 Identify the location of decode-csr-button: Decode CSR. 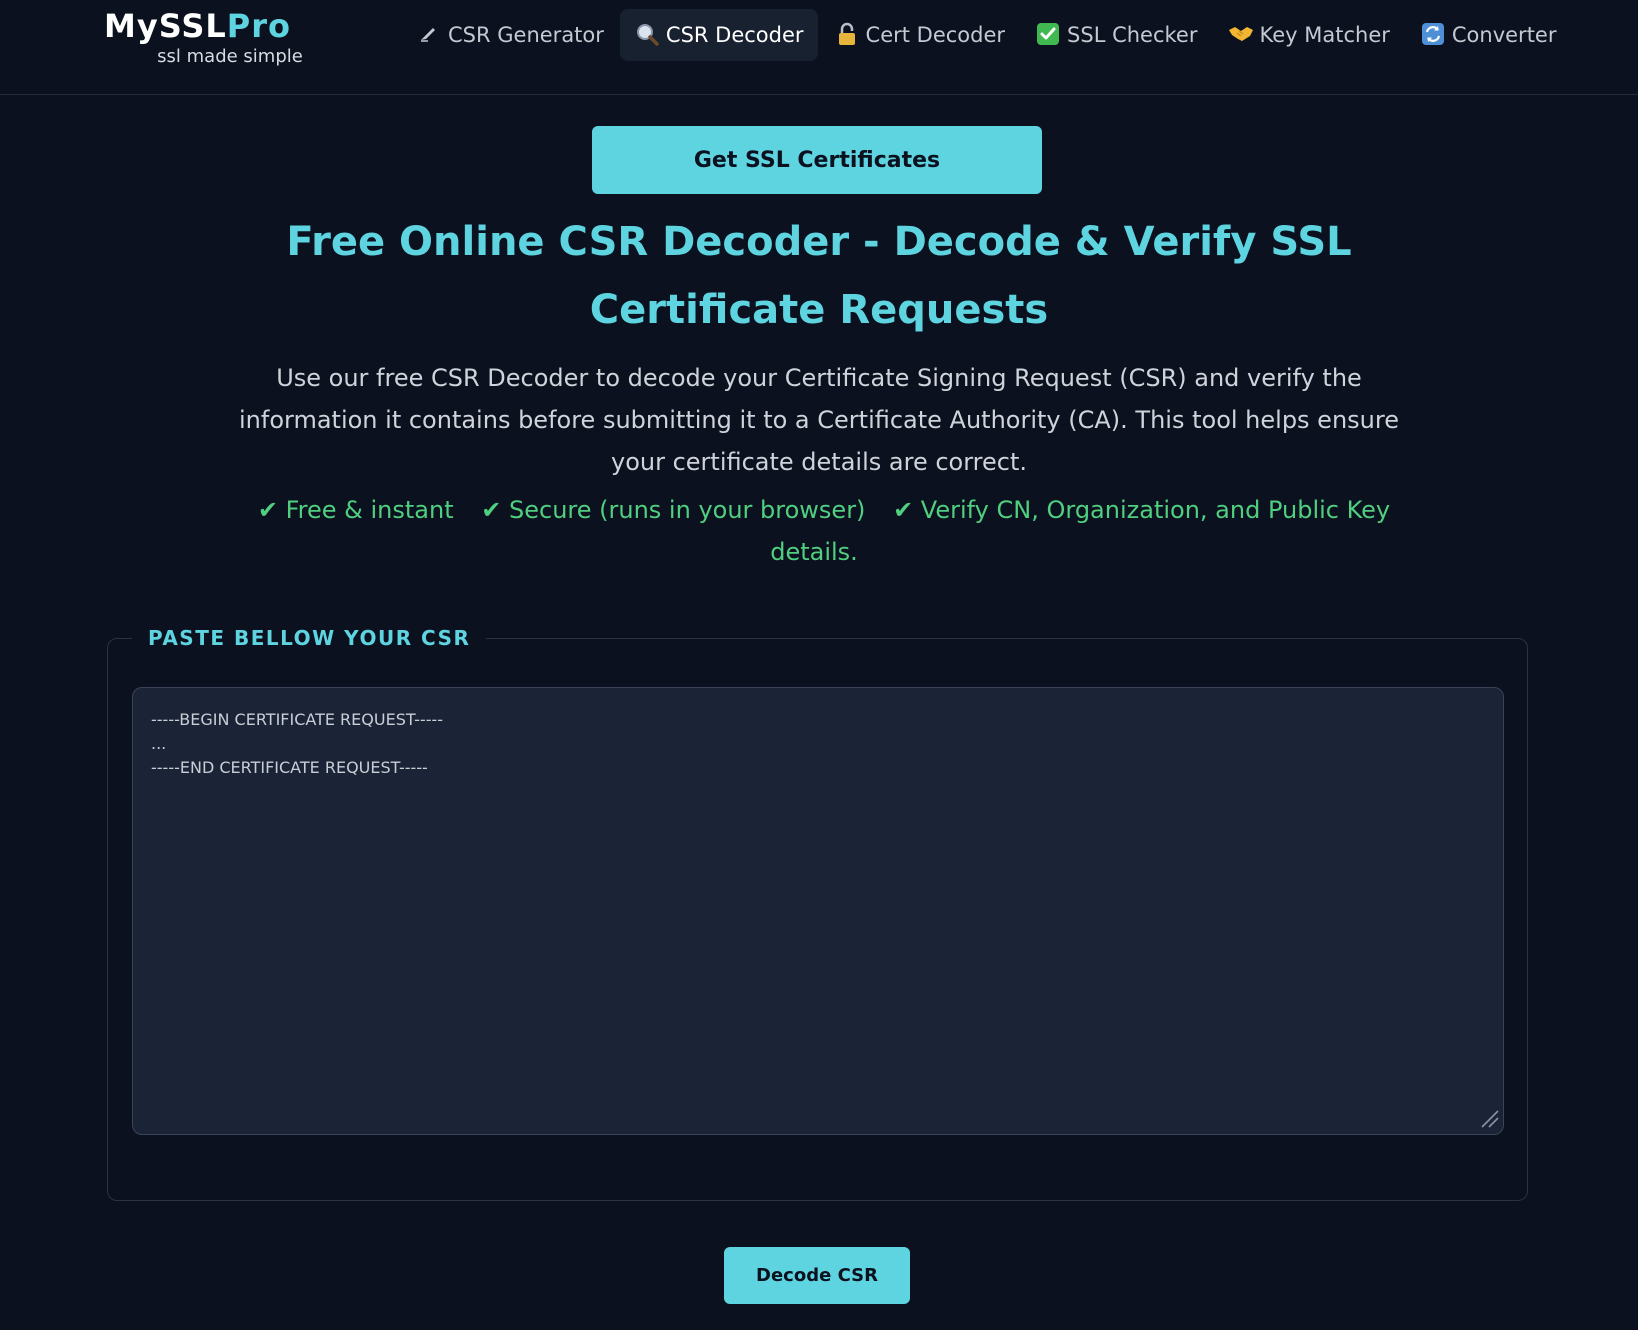
(817, 1275).